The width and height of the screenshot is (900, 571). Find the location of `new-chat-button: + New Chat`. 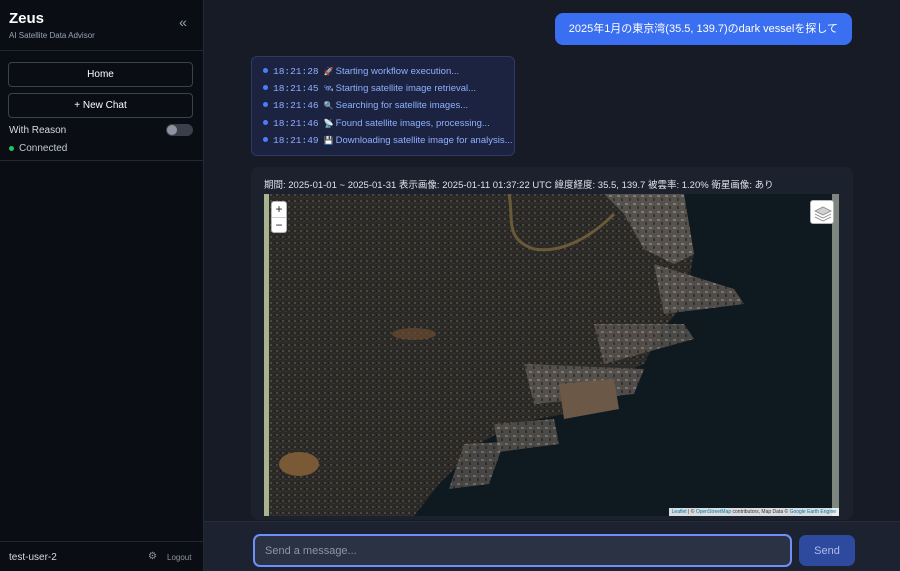

new-chat-button: + New Chat is located at coordinates (100, 105).